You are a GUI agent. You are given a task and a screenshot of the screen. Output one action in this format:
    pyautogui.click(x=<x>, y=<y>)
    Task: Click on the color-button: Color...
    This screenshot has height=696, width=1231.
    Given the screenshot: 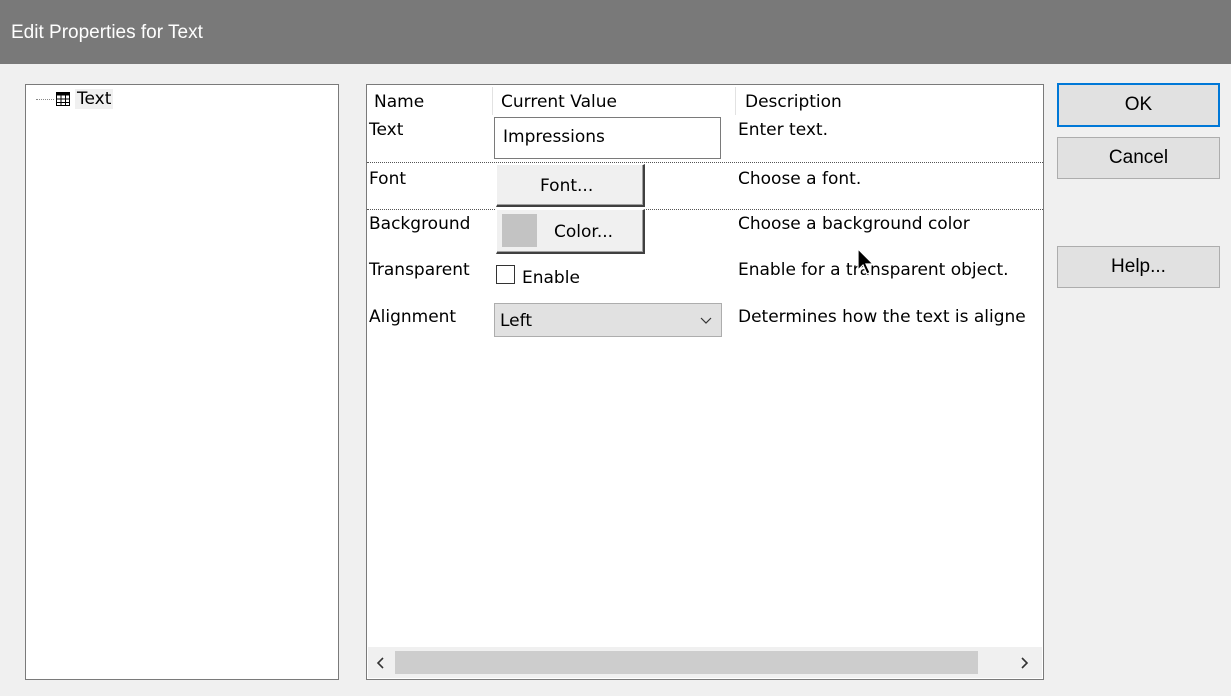 What is the action you would take?
    pyautogui.click(x=570, y=231)
    